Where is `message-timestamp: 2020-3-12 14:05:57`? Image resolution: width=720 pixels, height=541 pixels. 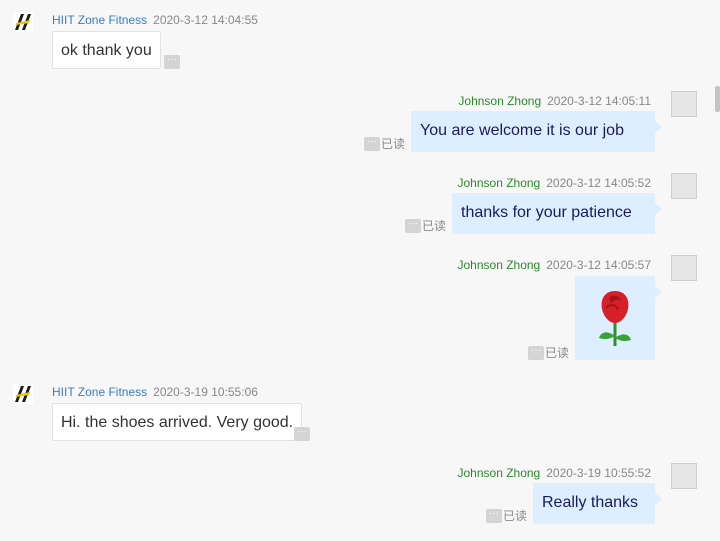 message-timestamp: 2020-3-12 14:05:57 is located at coordinates (598, 265).